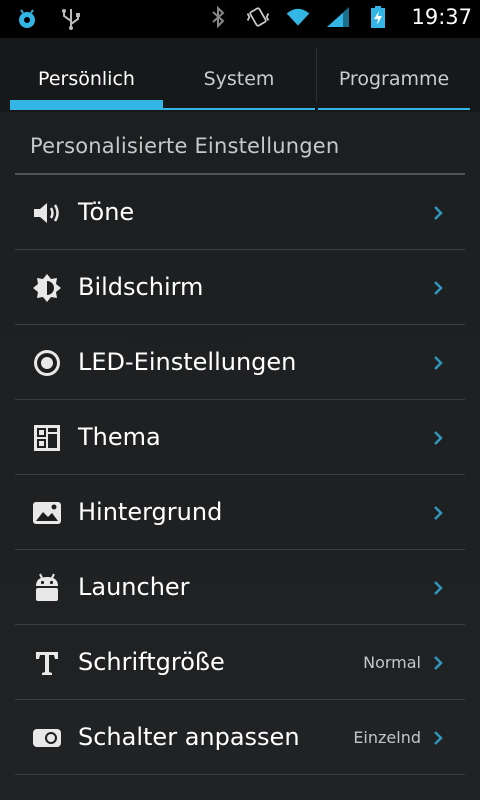 The image size is (480, 800). I want to click on settings-item-label: Schalter anpassen, so click(189, 737).